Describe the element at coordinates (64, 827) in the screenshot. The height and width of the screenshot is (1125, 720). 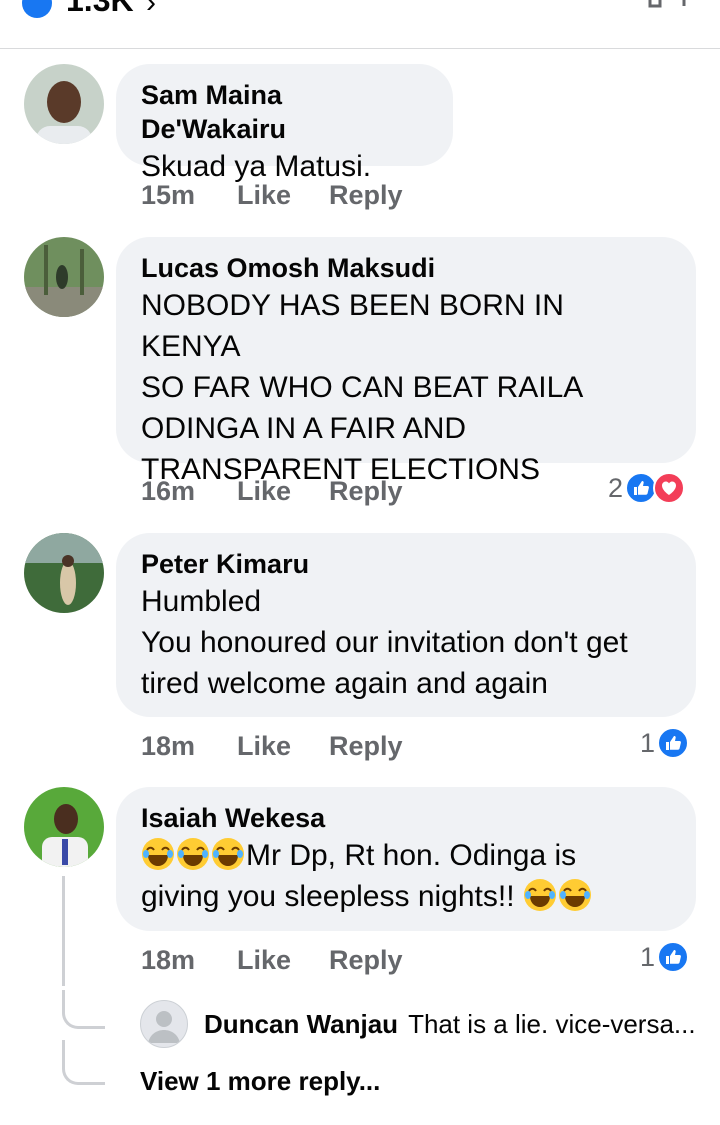
I see `avatar-isaiah` at that location.